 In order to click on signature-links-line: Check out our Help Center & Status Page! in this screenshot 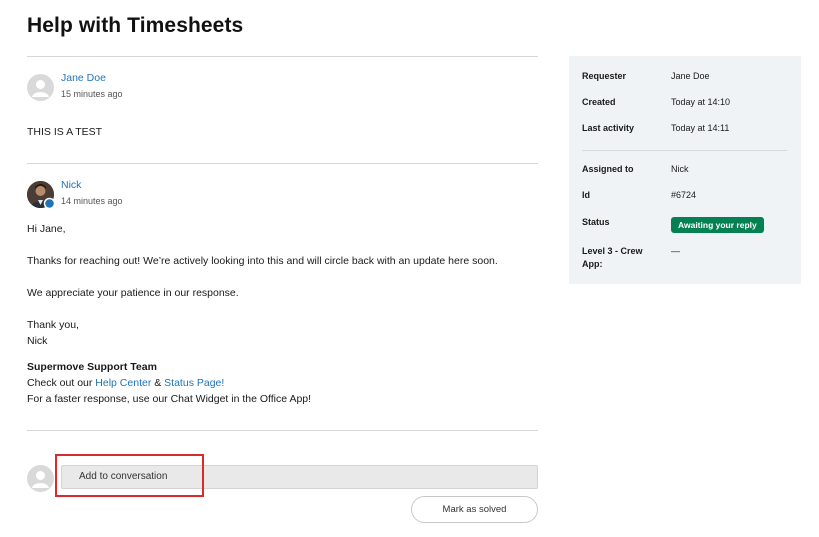, I will do `click(125, 383)`.